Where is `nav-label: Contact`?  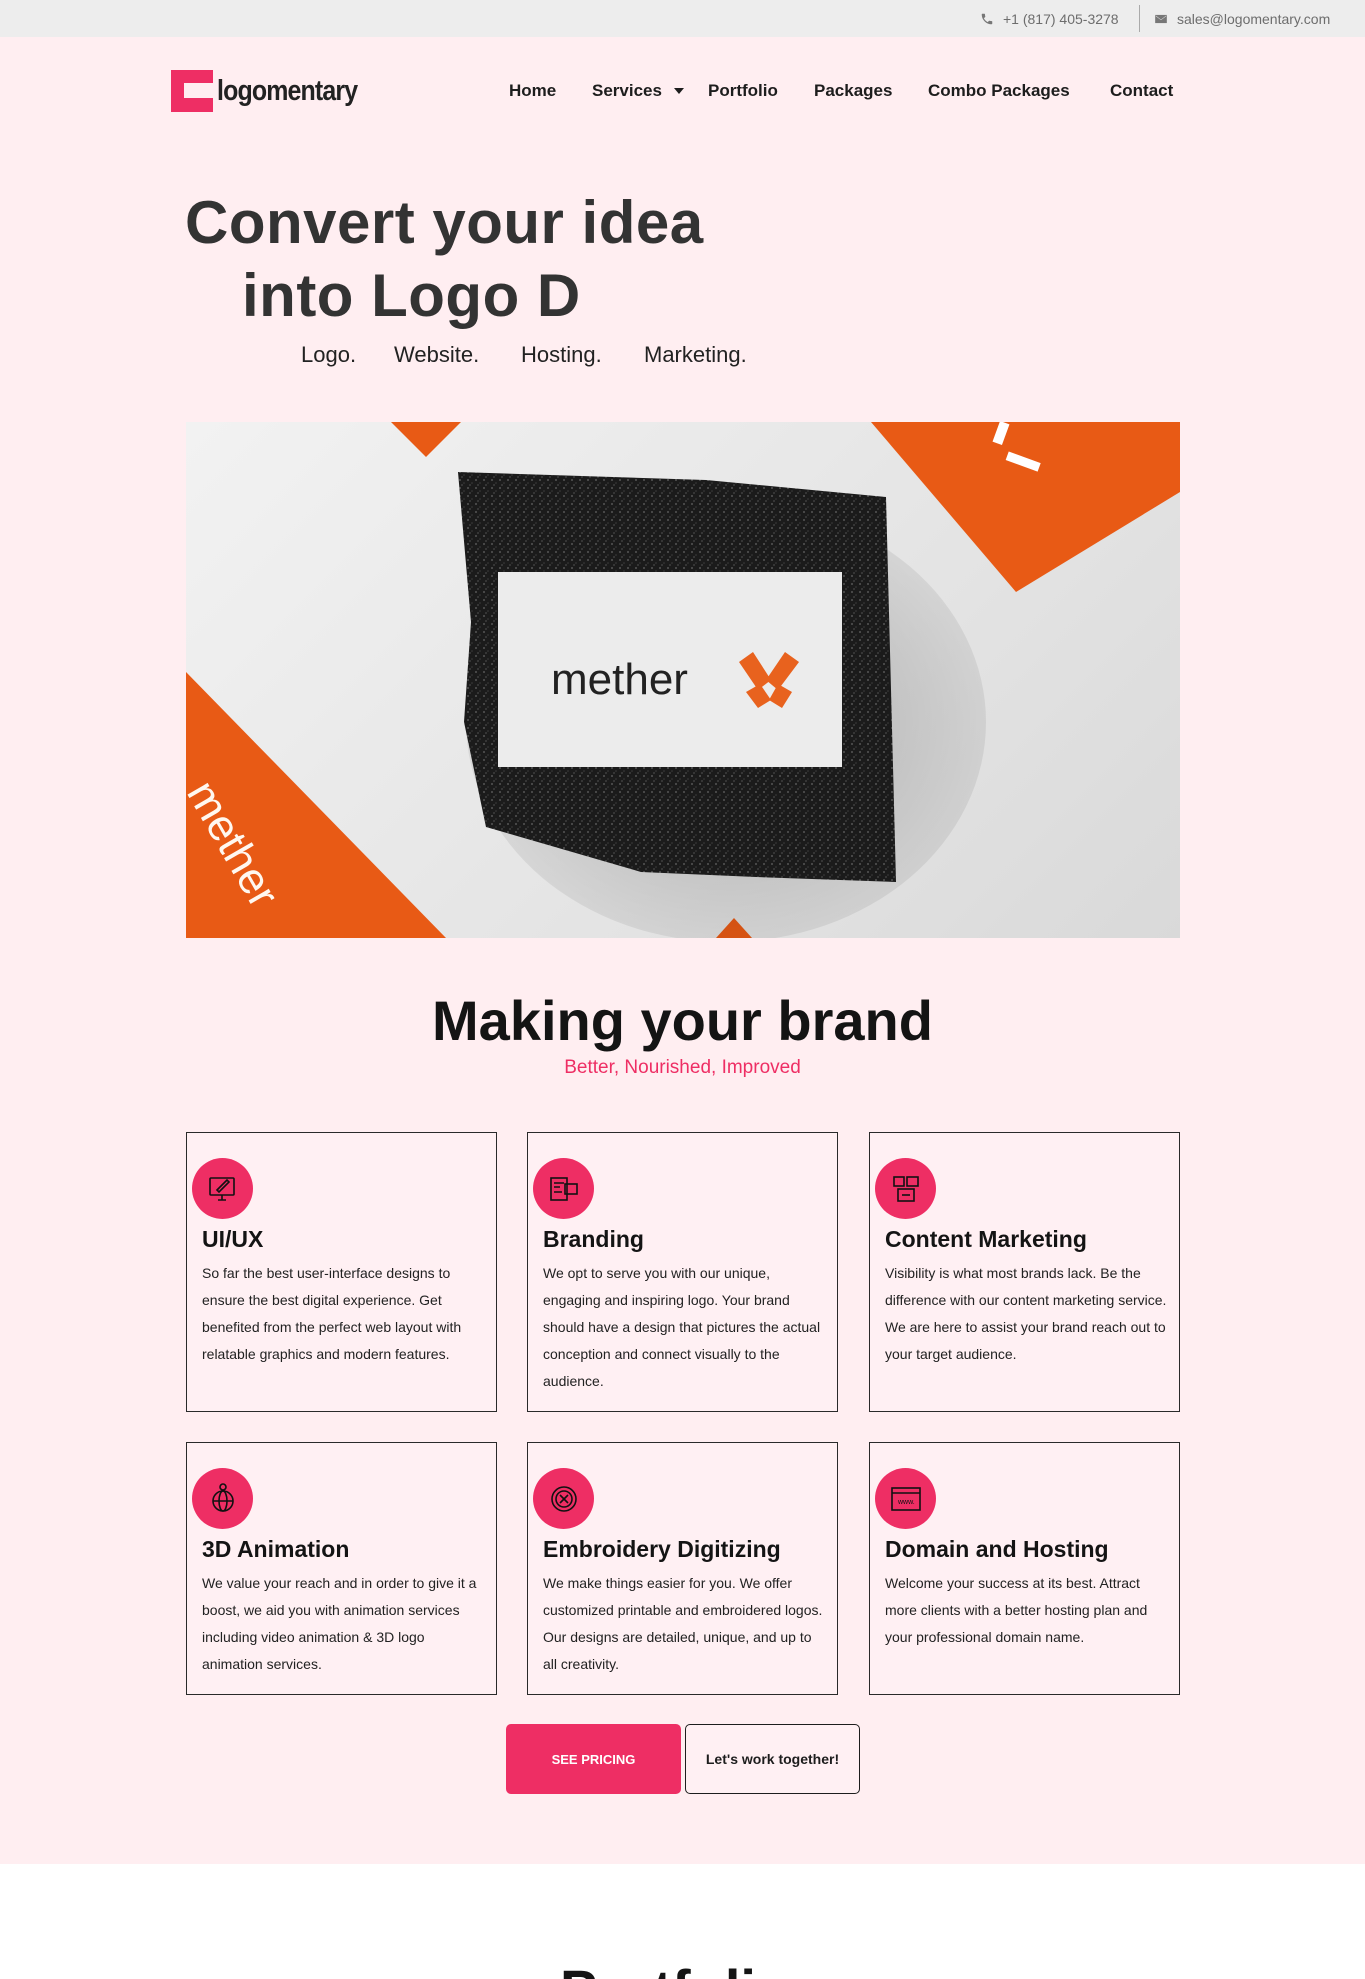
nav-label: Contact is located at coordinates (1142, 90).